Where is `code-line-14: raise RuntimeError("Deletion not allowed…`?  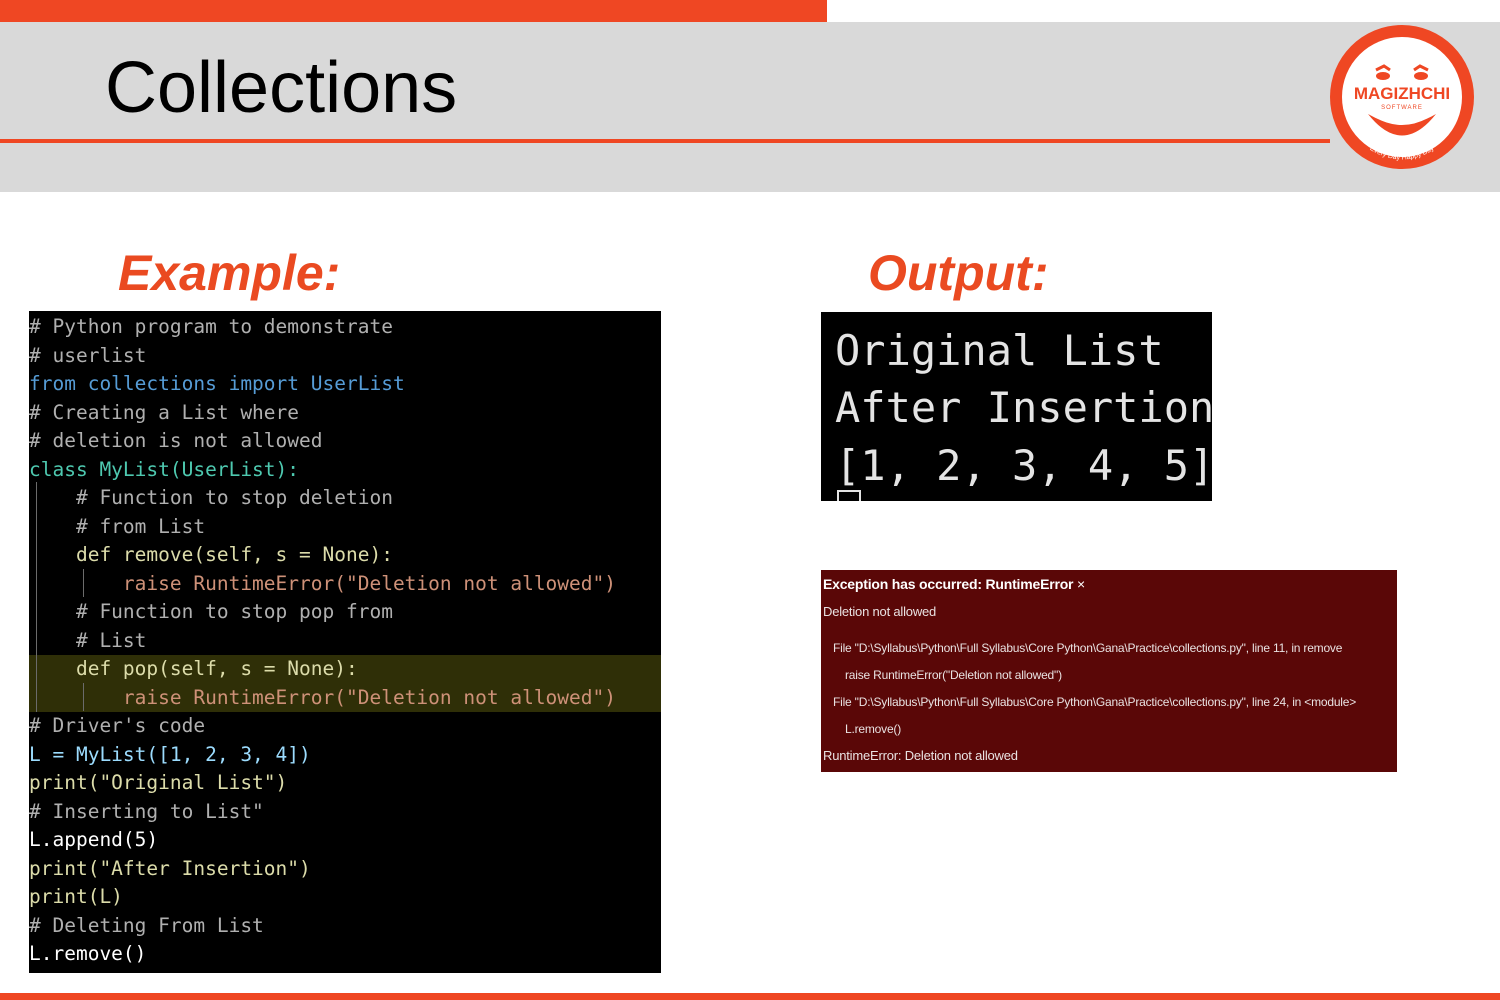 code-line-14: raise RuntimeError("Deletion not allowed… is located at coordinates (345, 697).